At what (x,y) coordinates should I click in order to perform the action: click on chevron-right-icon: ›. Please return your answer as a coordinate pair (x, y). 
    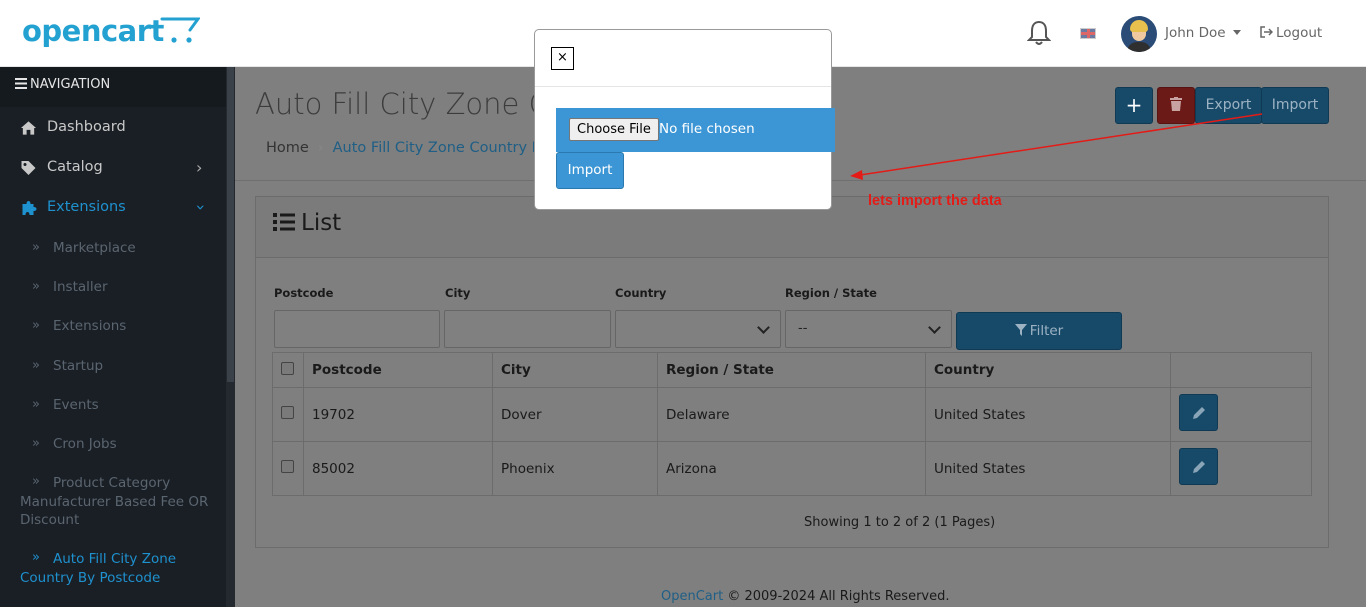
    Looking at the image, I should click on (199, 167).